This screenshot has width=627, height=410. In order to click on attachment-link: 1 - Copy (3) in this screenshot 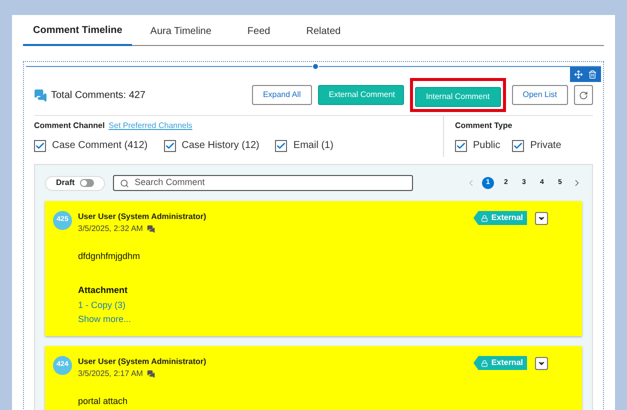, I will do `click(313, 305)`.